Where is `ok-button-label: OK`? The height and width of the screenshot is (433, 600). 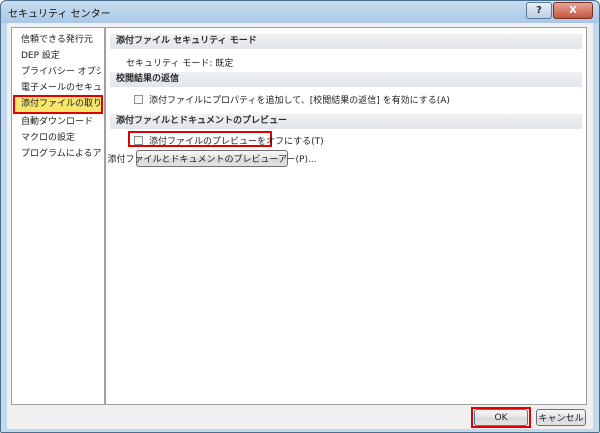 ok-button-label: OK is located at coordinates (501, 417).